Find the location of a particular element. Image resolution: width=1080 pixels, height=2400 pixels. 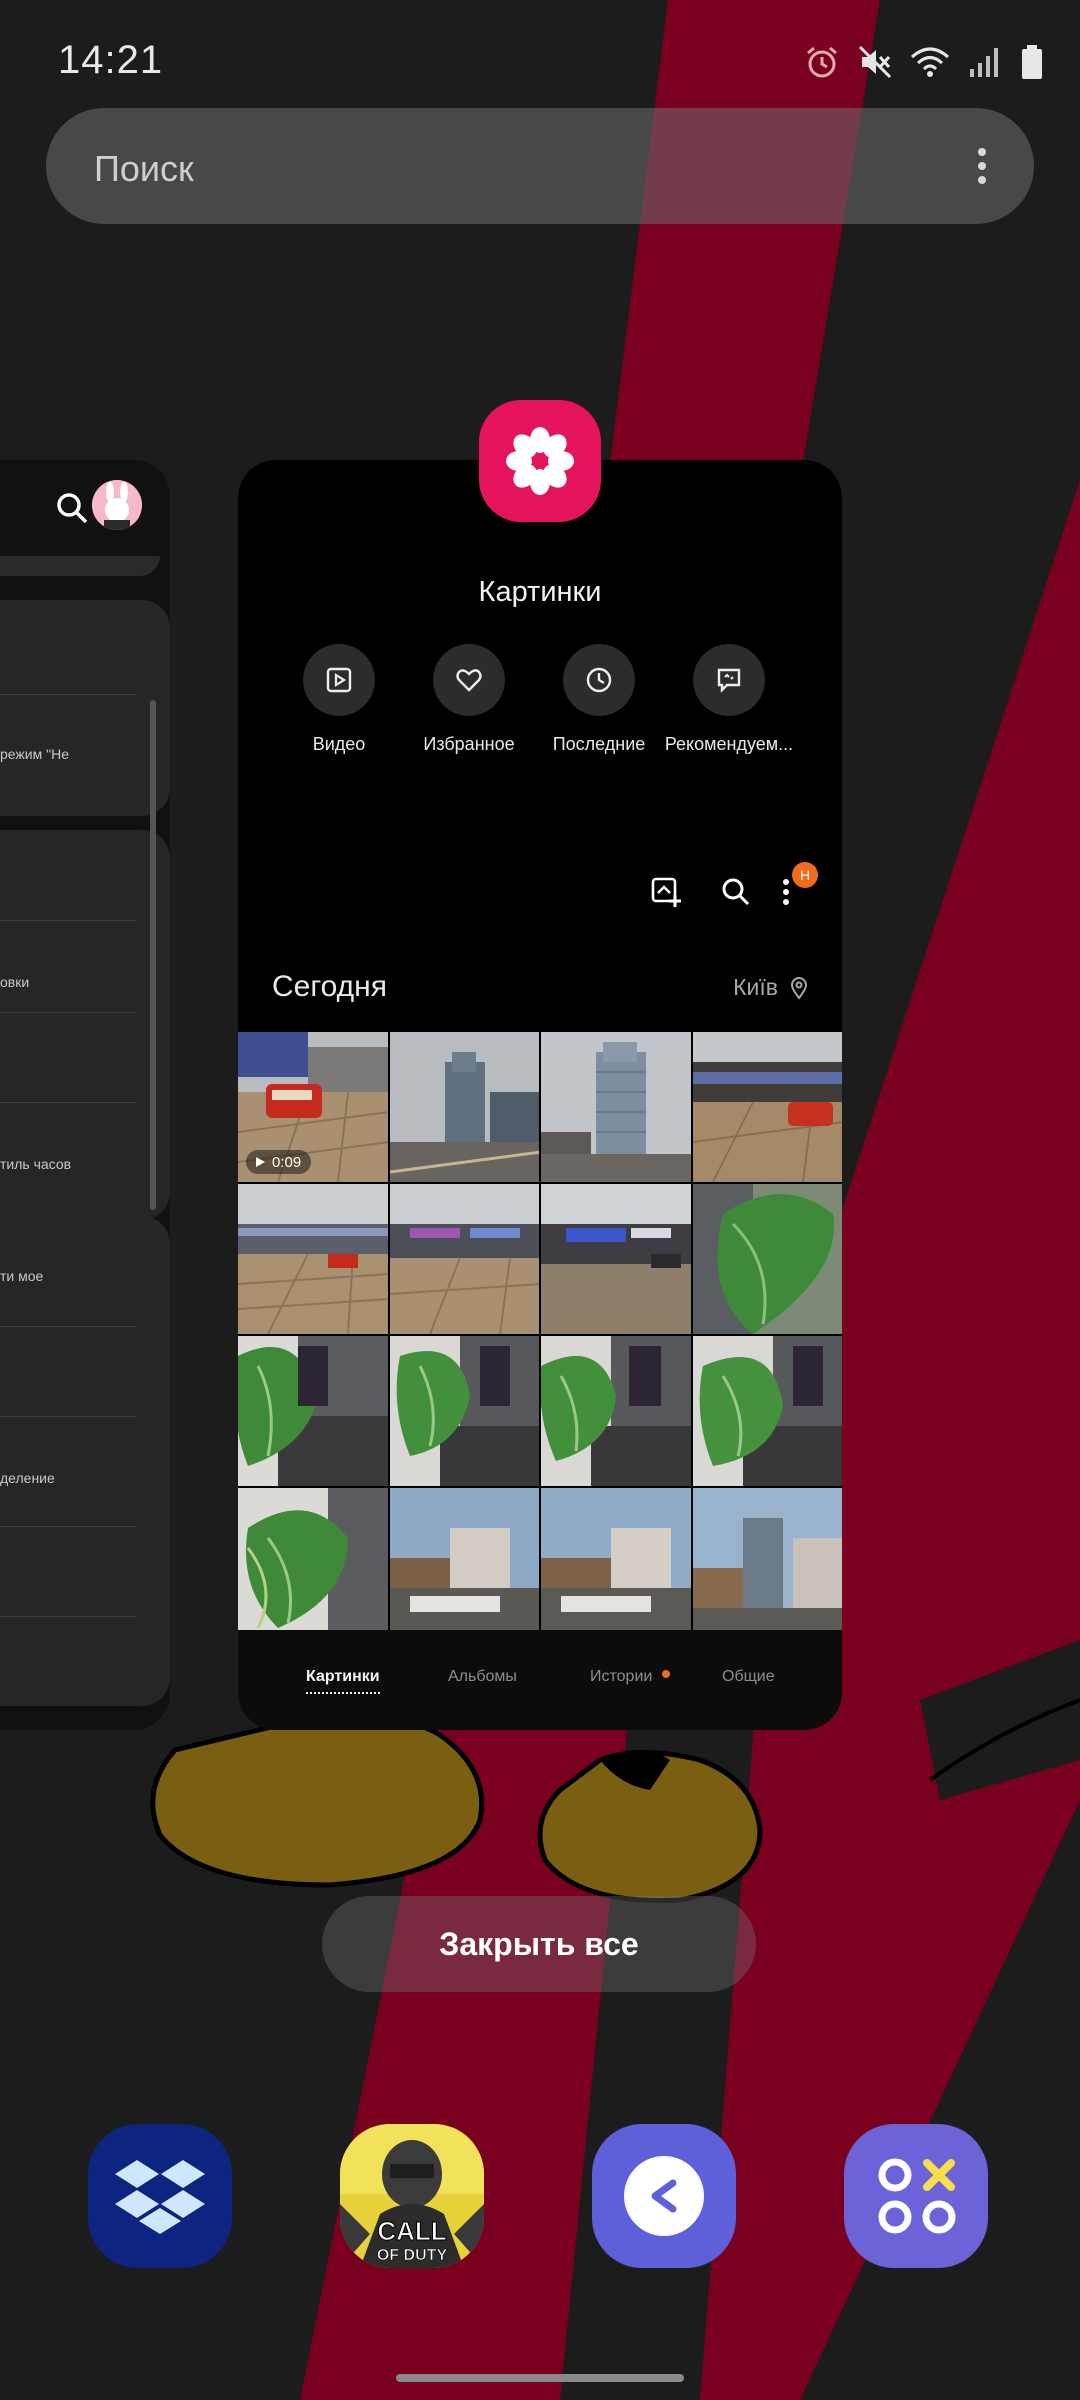

avatar is located at coordinates (117, 505).